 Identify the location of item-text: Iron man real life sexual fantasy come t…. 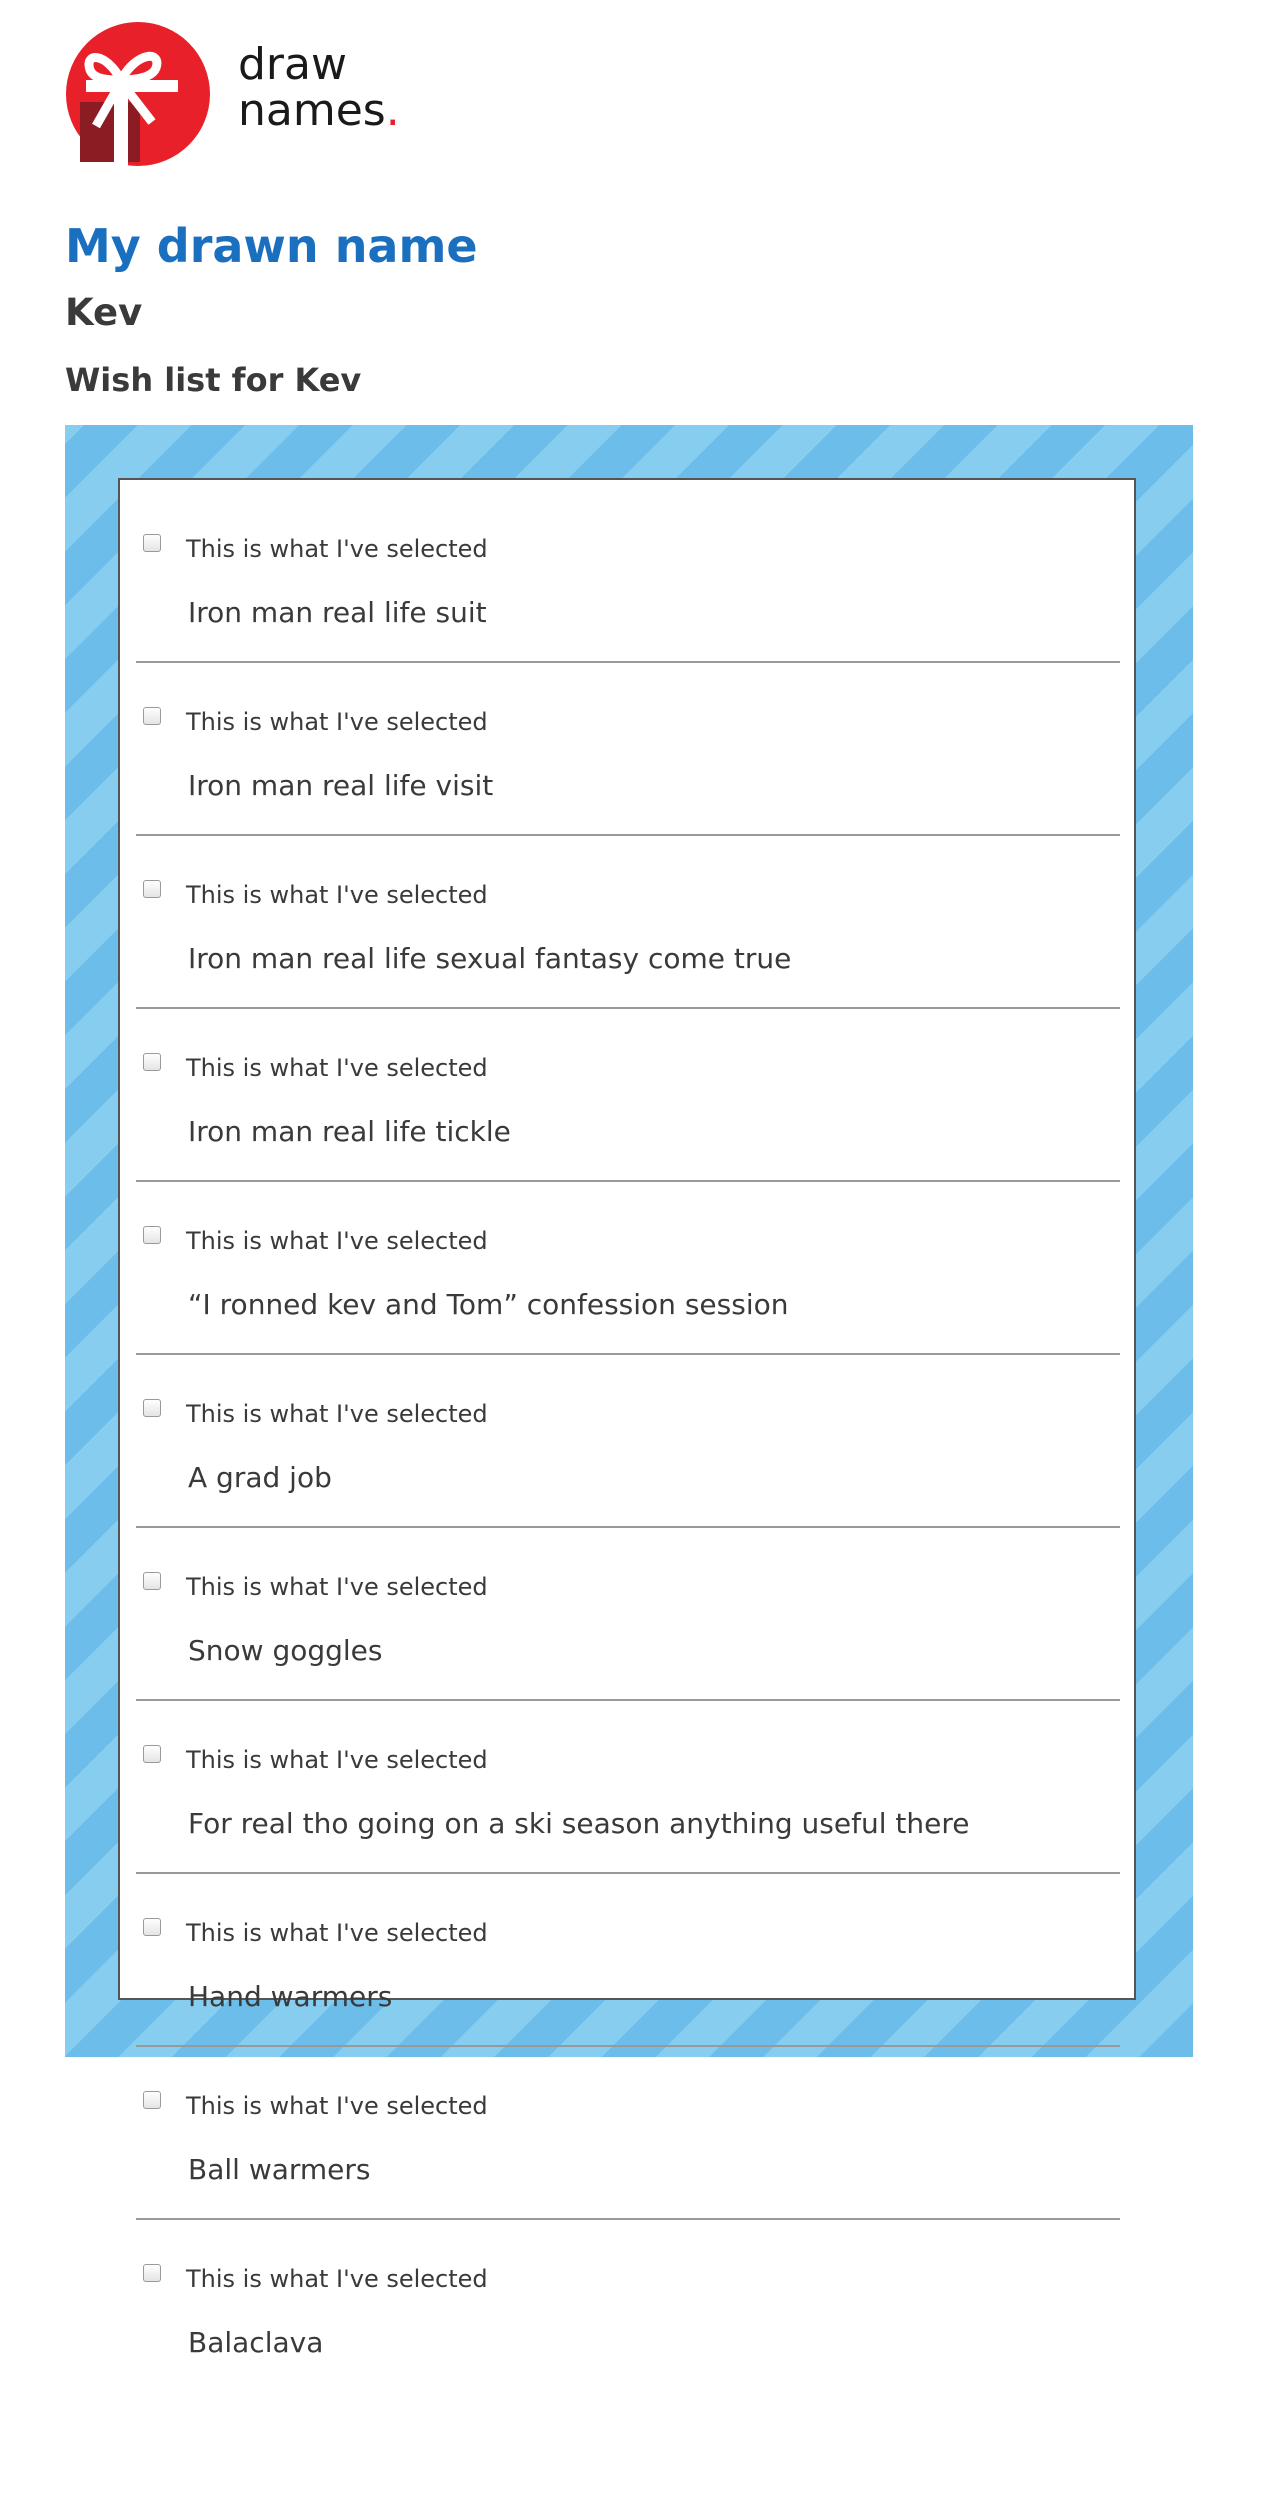
(490, 958).